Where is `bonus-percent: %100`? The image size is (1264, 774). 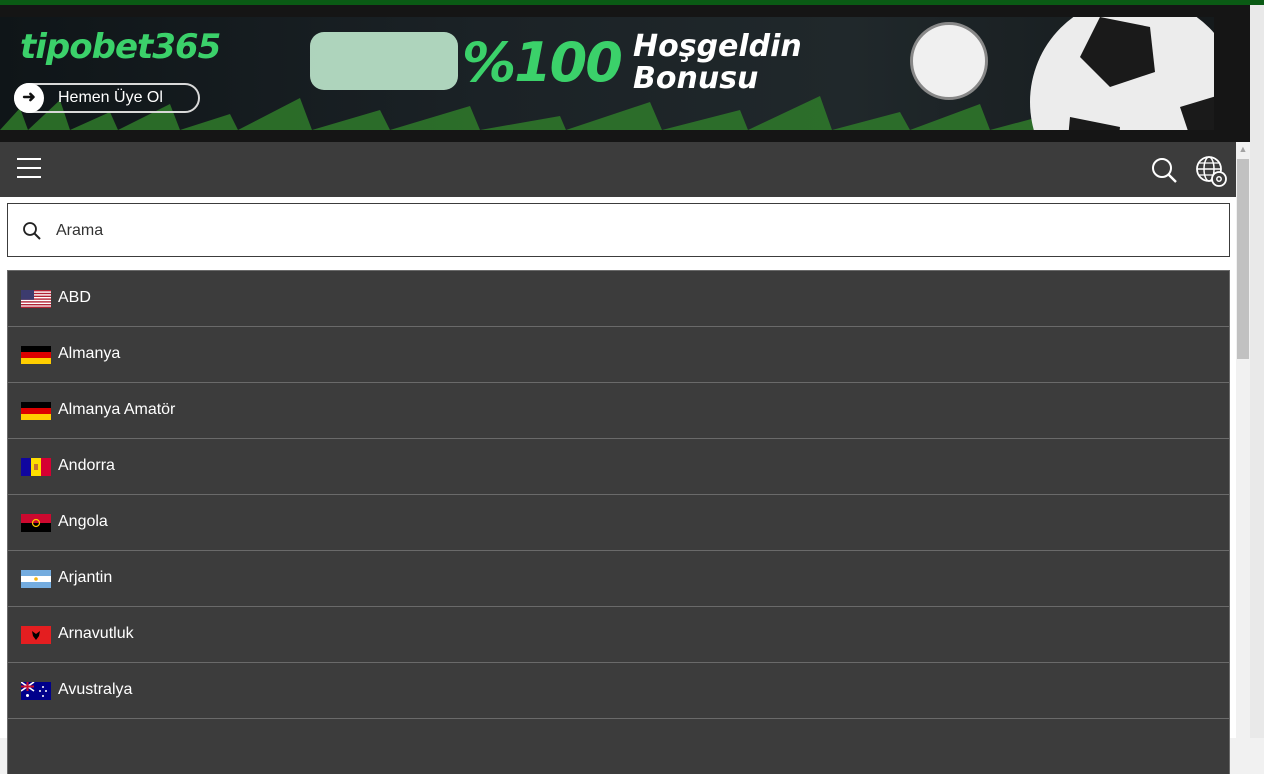 bonus-percent: %100 is located at coordinates (542, 62).